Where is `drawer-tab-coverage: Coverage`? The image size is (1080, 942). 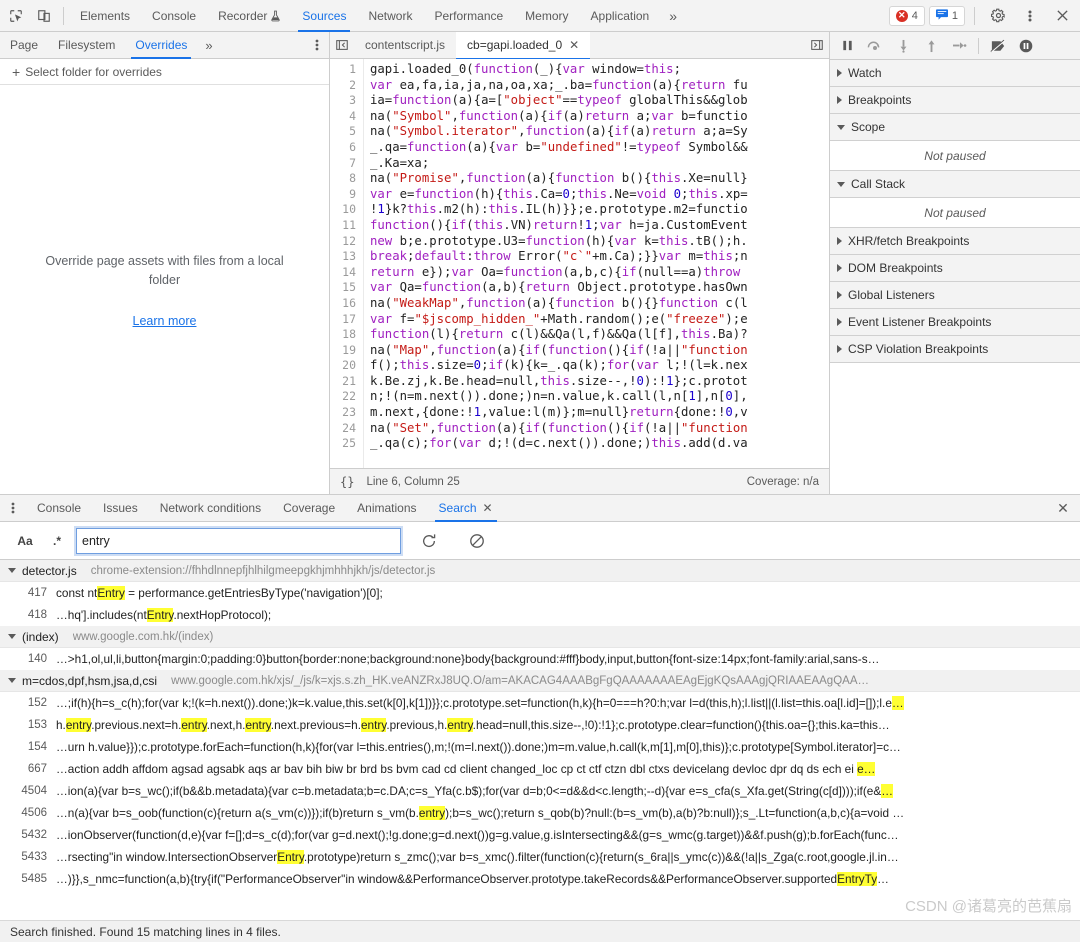
drawer-tab-coverage: Coverage is located at coordinates (309, 508).